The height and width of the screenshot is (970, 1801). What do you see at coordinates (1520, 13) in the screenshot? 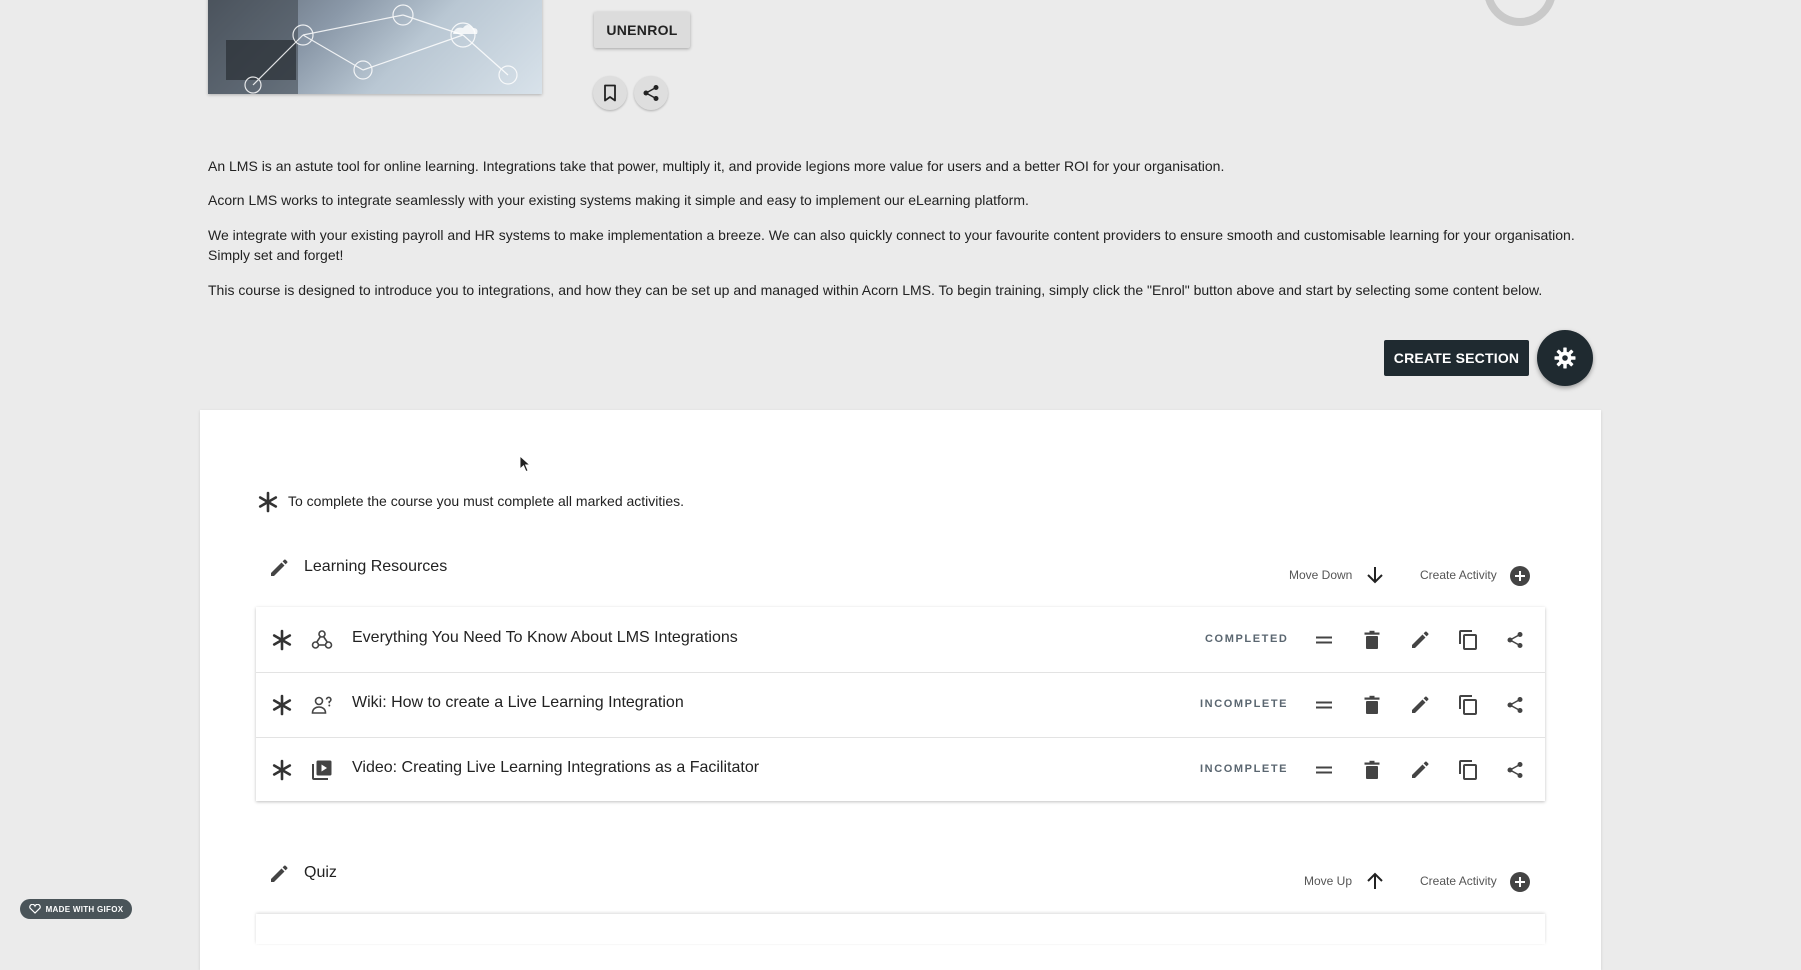
I see `course-progress-ring` at bounding box center [1520, 13].